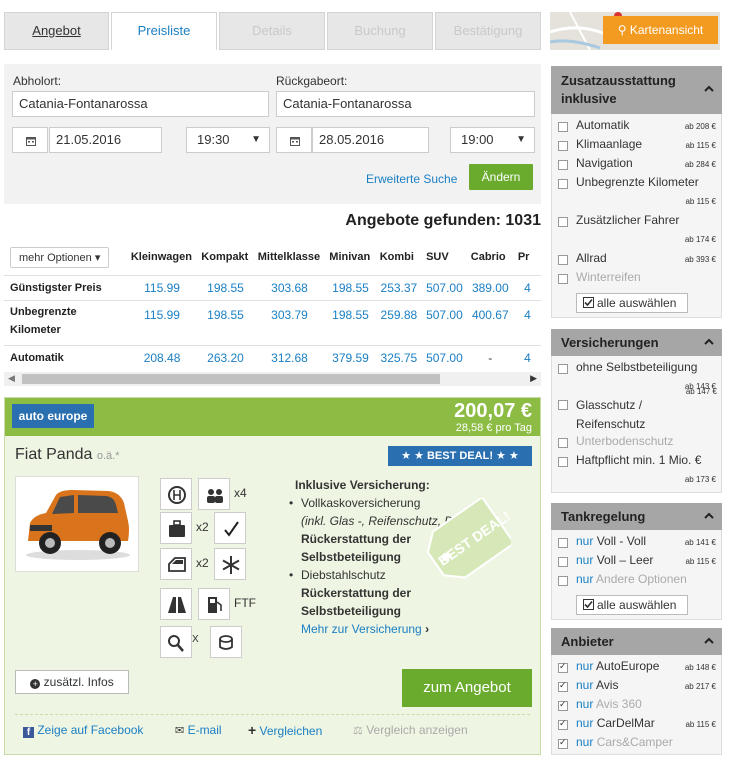 The height and width of the screenshot is (757, 729). Describe the element at coordinates (636, 232) in the screenshot. I see `filter-option: Zusätzlicher Fahrer ab 174 €` at that location.